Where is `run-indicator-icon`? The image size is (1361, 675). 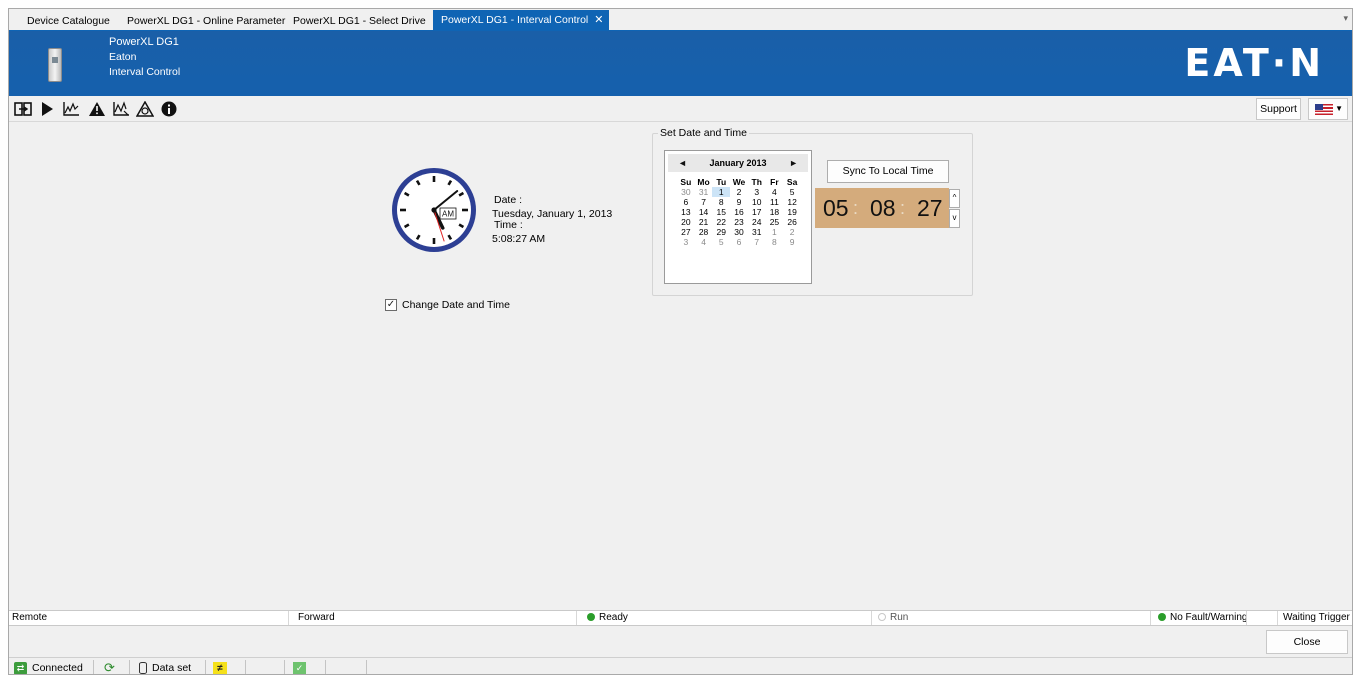 run-indicator-icon is located at coordinates (882, 617).